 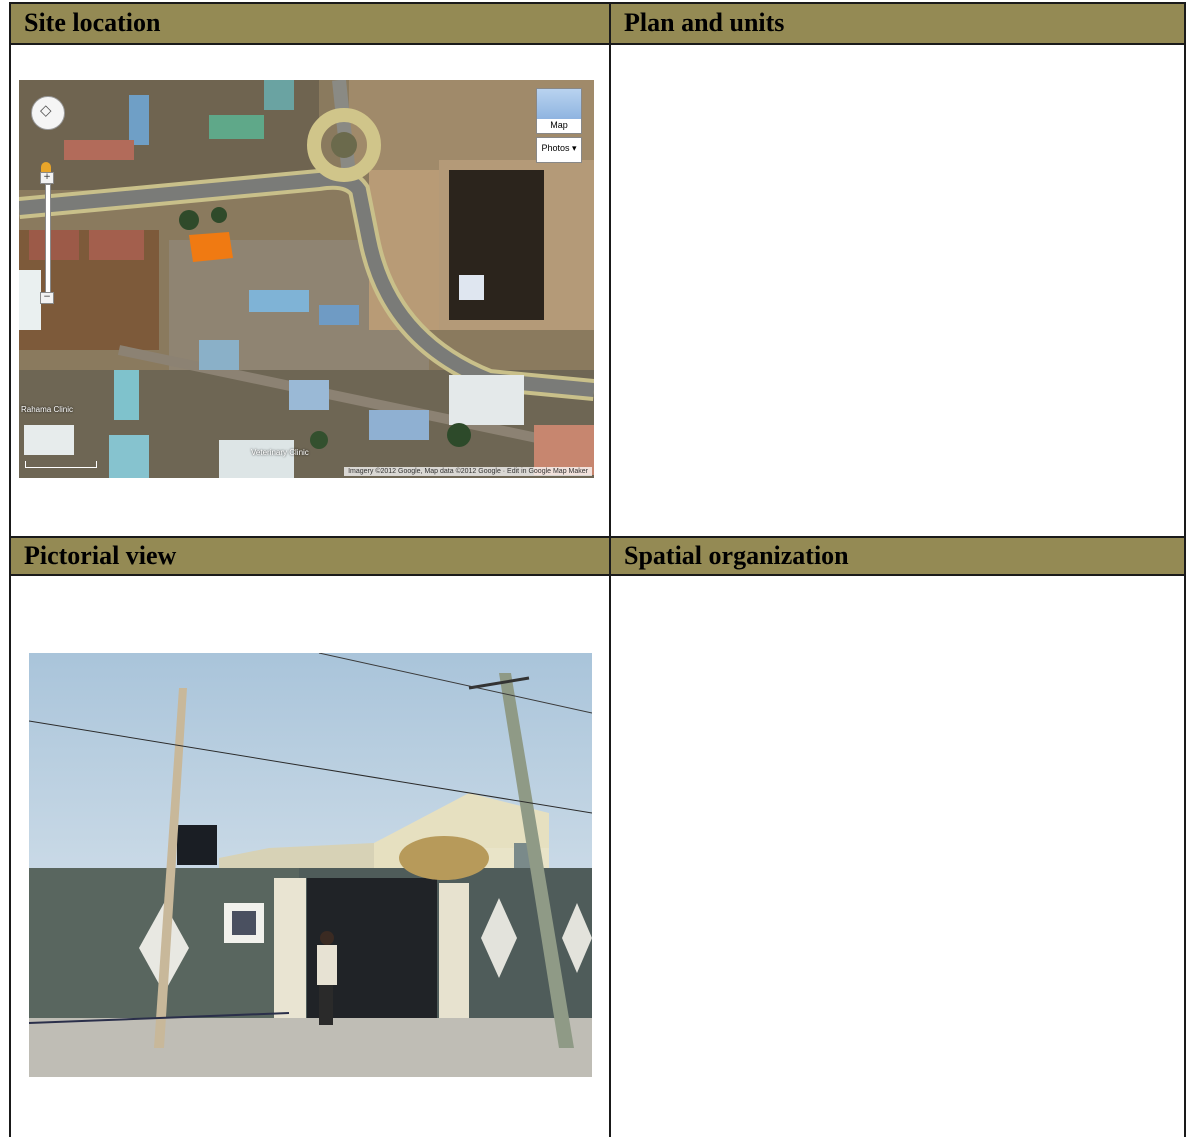 What do you see at coordinates (100, 555) in the screenshot?
I see `header-pictorial-view-label: Pictorial view` at bounding box center [100, 555].